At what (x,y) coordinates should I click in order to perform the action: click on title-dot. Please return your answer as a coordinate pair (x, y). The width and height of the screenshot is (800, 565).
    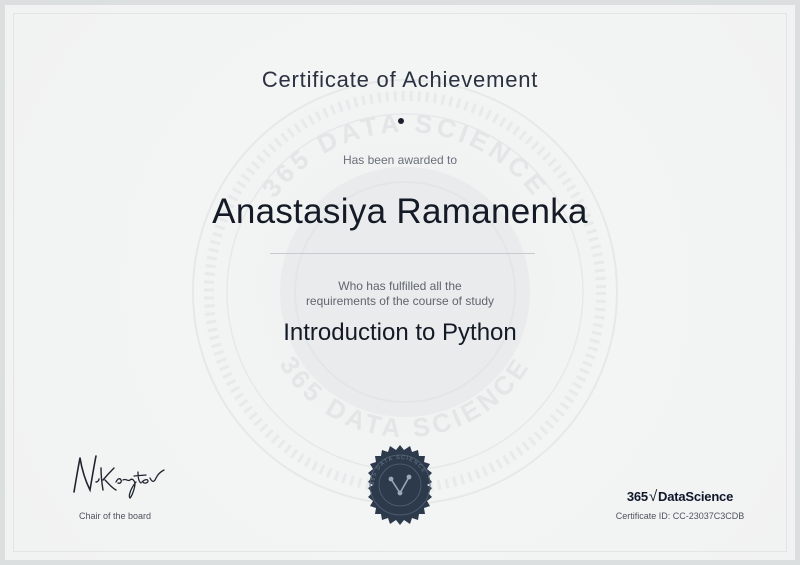
    Looking at the image, I should click on (401, 121).